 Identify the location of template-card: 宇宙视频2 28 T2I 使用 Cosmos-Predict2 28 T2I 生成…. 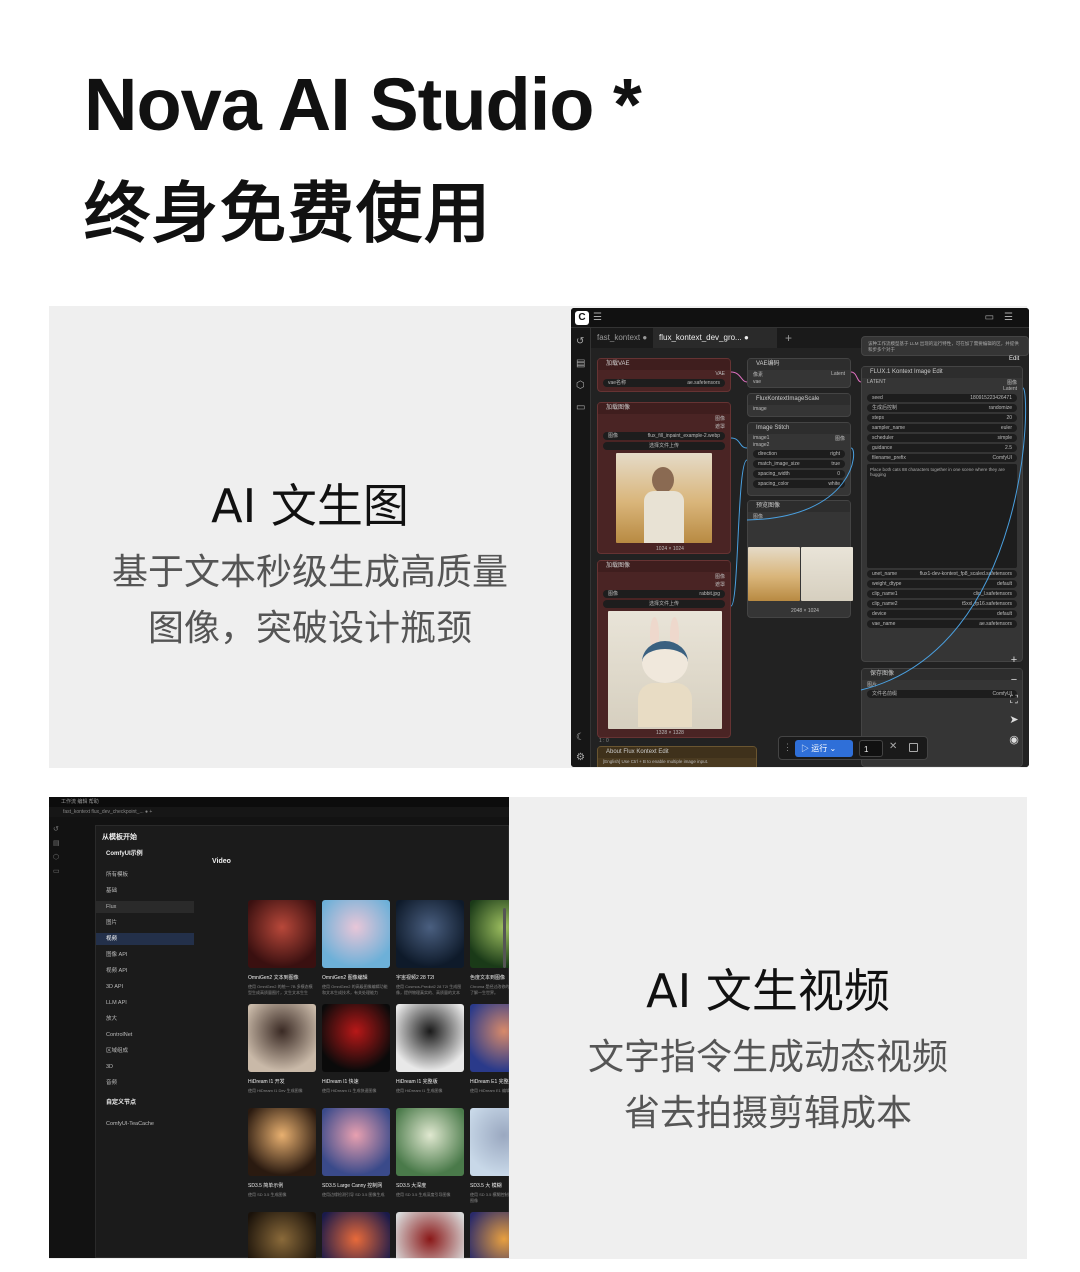
(430, 948).